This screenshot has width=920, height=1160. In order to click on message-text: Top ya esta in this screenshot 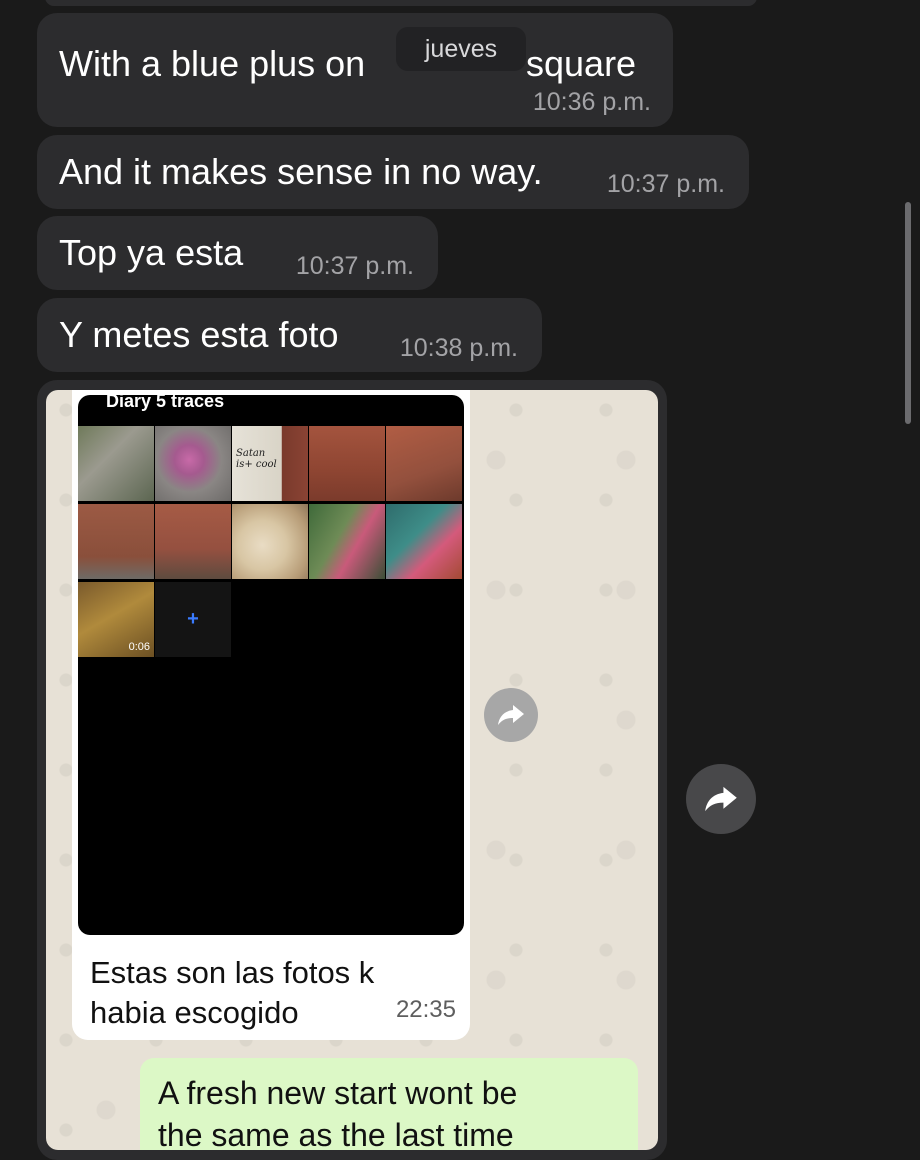, I will do `click(151, 252)`.